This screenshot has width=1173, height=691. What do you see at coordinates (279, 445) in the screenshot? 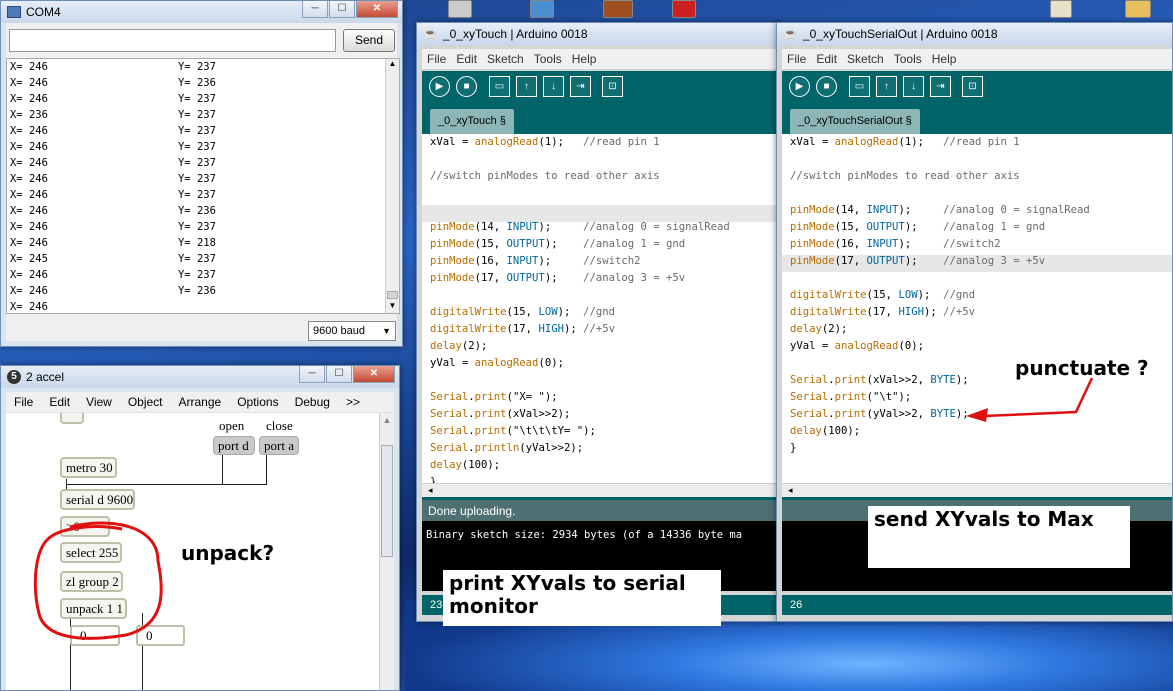
I see `message-port-a: port a` at bounding box center [279, 445].